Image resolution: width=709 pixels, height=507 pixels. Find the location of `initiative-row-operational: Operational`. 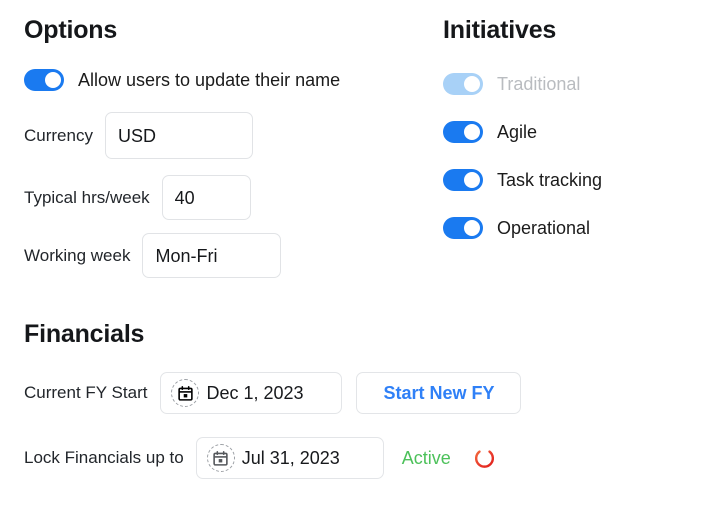

initiative-row-operational: Operational is located at coordinates (568, 228).